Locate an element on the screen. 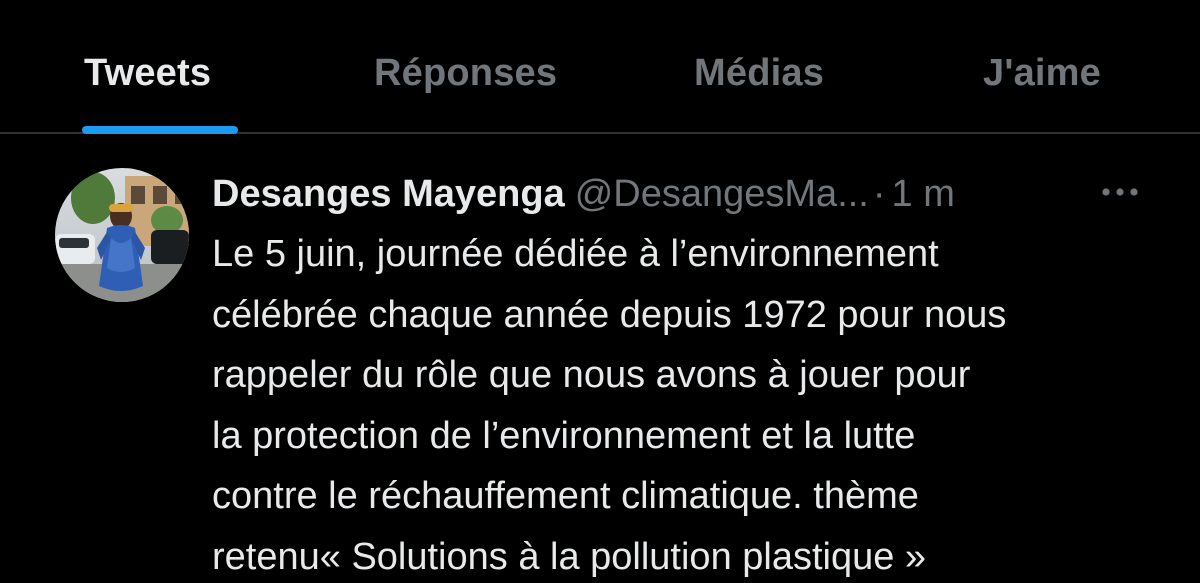 The height and width of the screenshot is (583, 1200). more-horizontal-icon is located at coordinates (1120, 192).